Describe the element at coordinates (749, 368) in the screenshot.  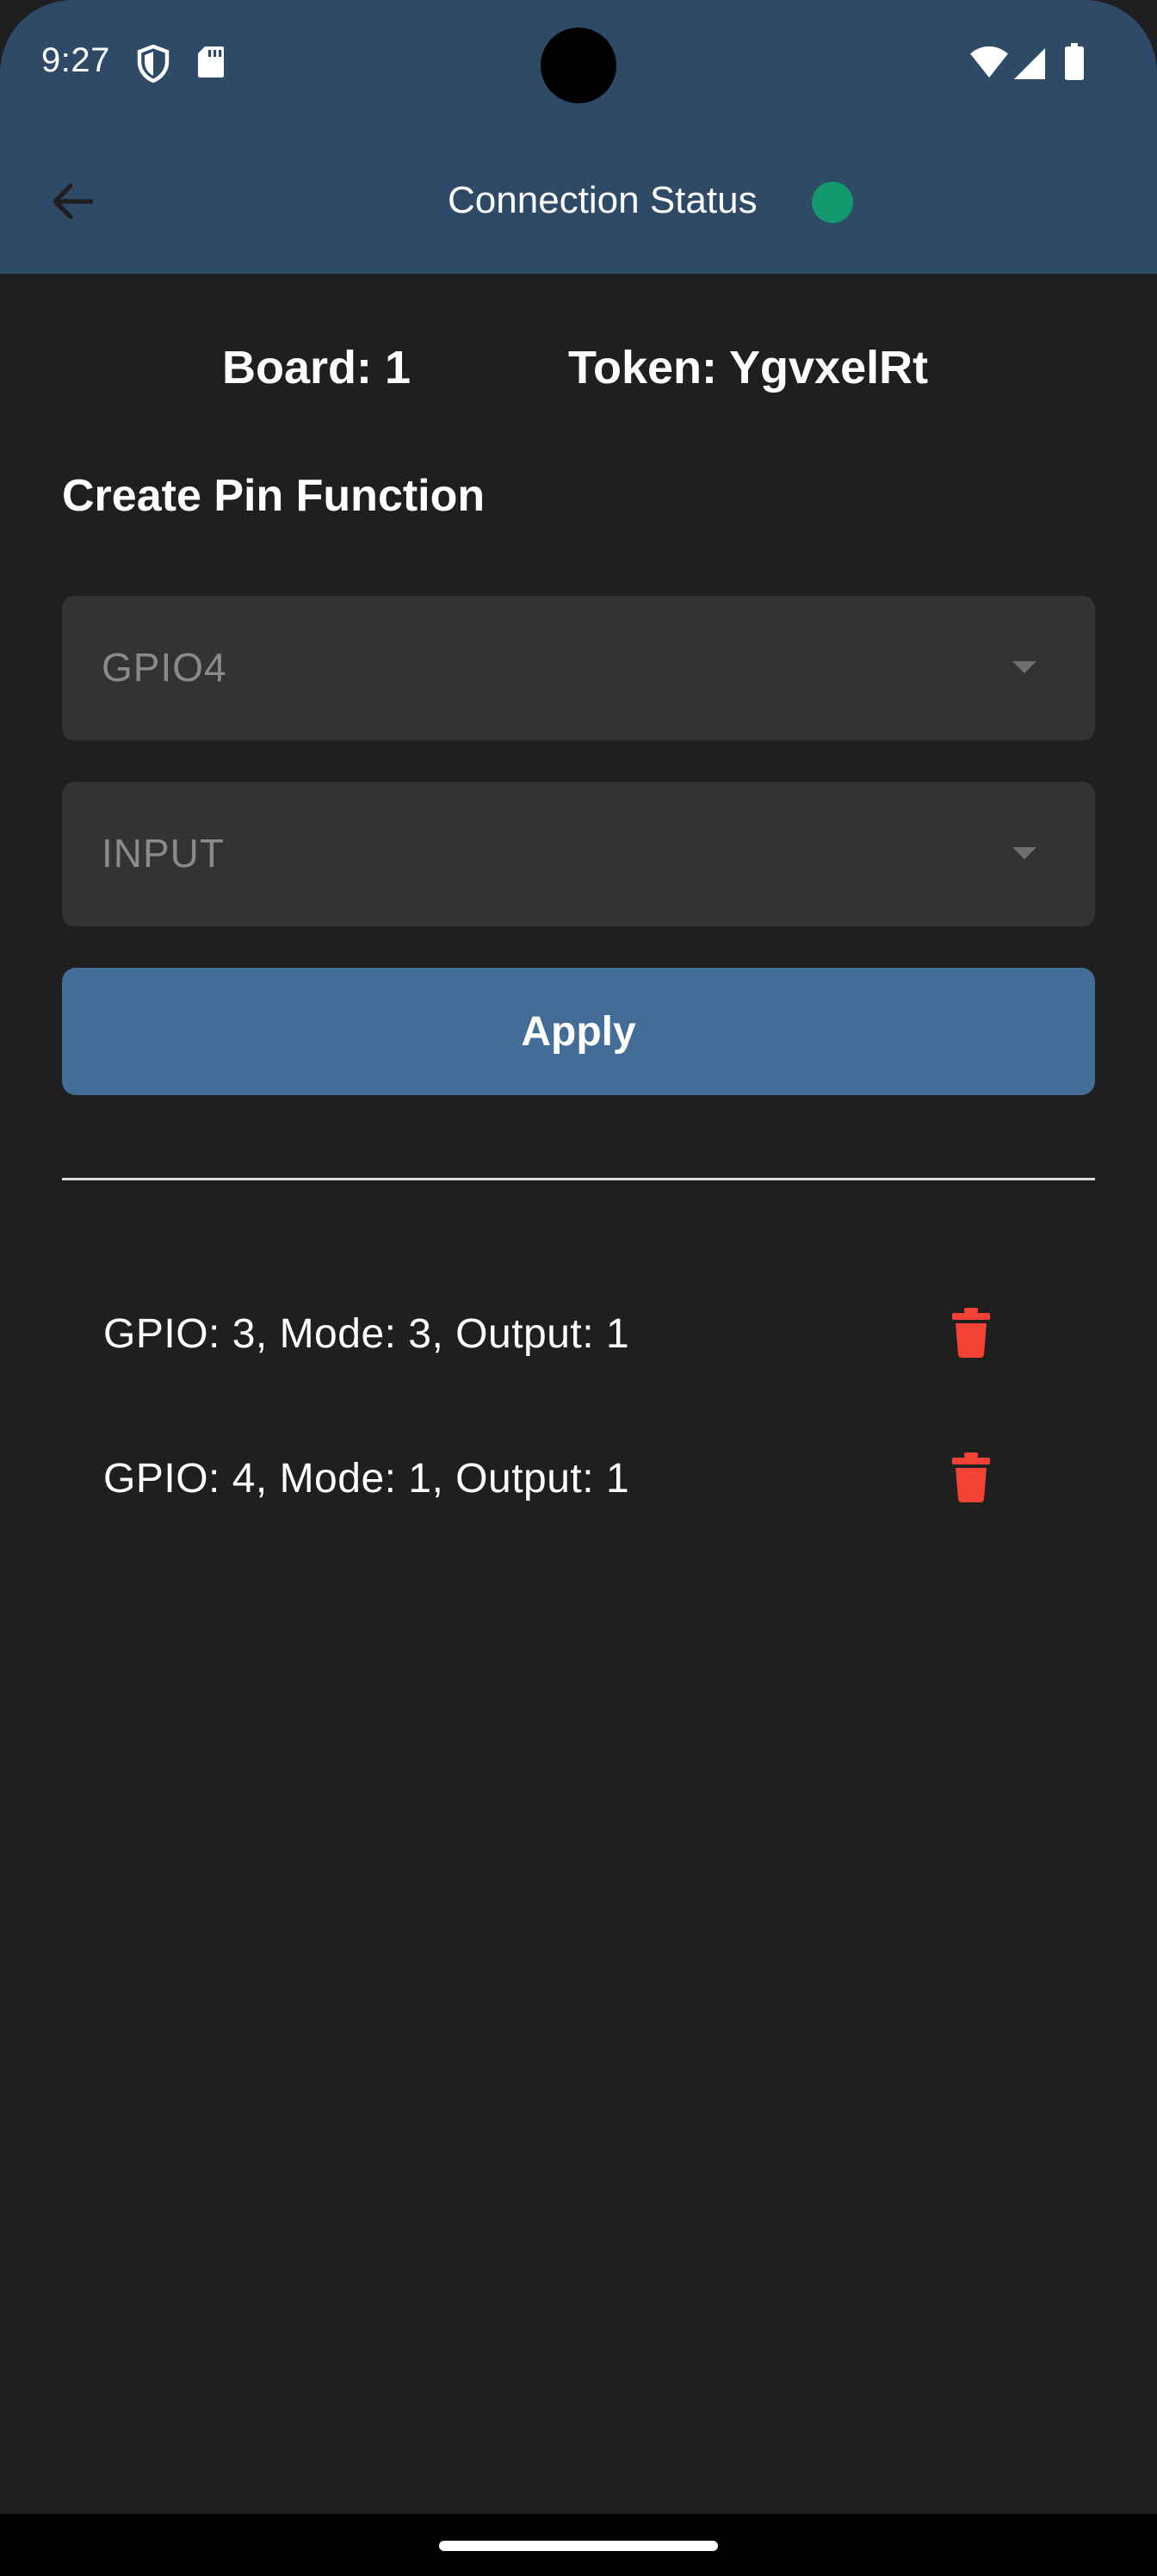
I see `token-label: Token: YgvxelRt` at that location.